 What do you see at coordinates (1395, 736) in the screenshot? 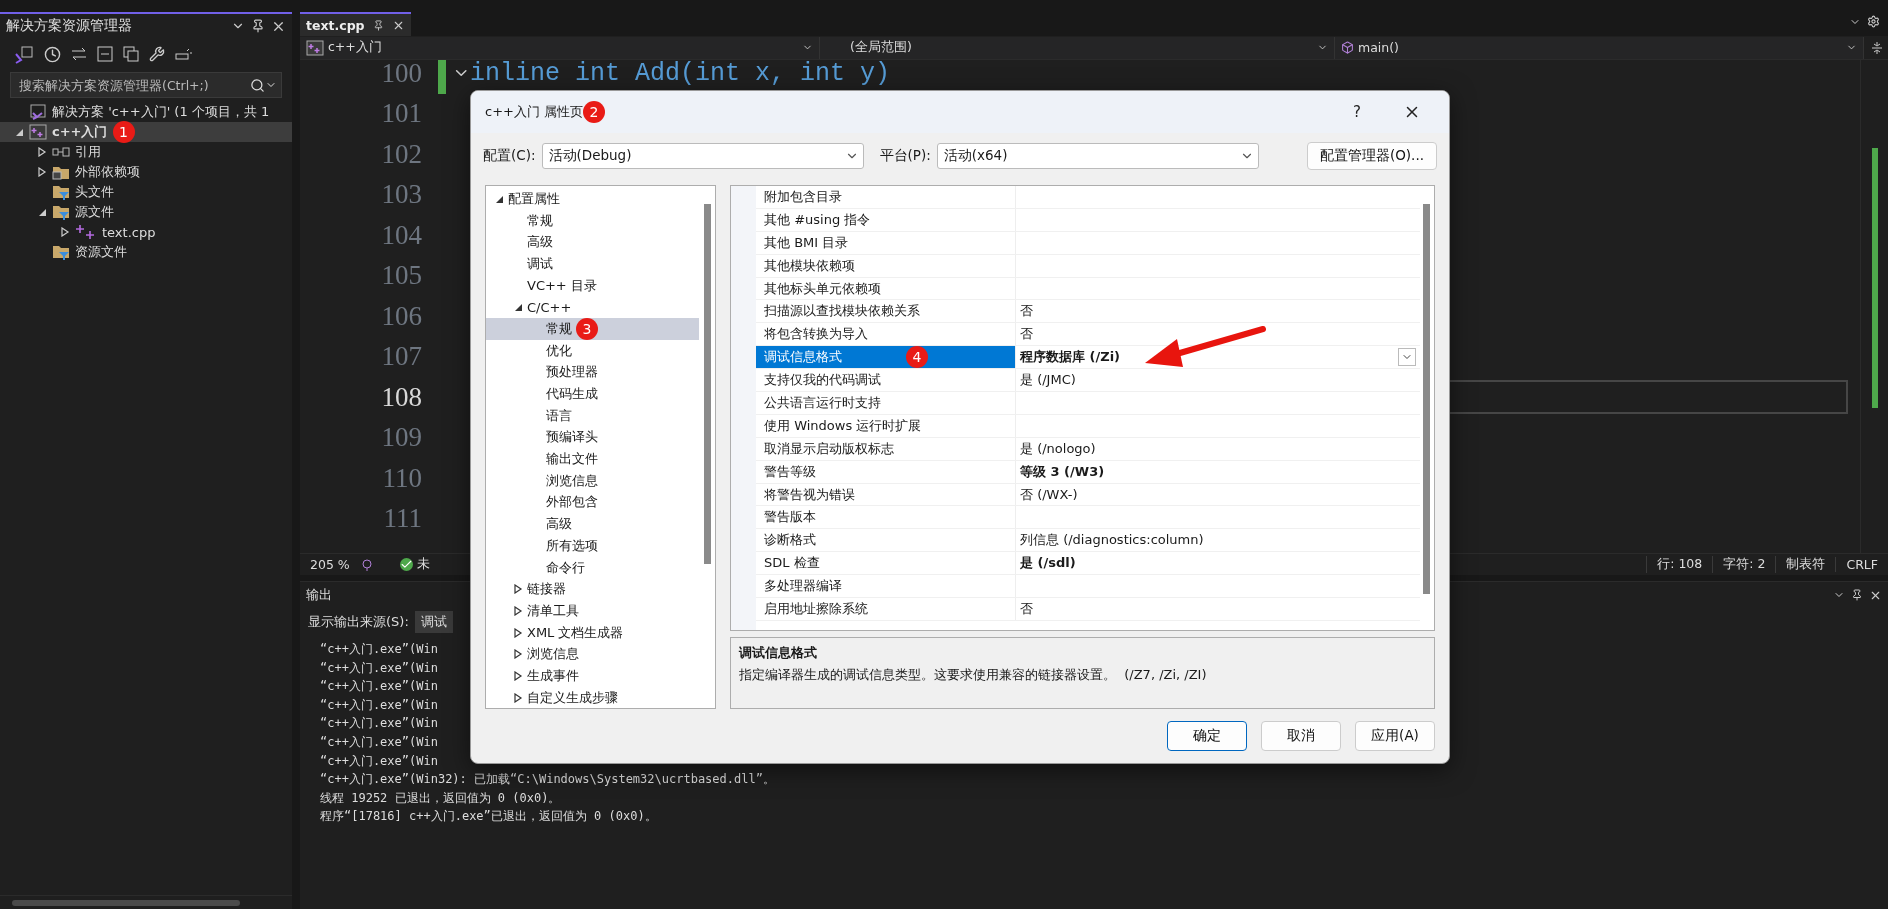
I see `dialog-button: 应用(A)` at bounding box center [1395, 736].